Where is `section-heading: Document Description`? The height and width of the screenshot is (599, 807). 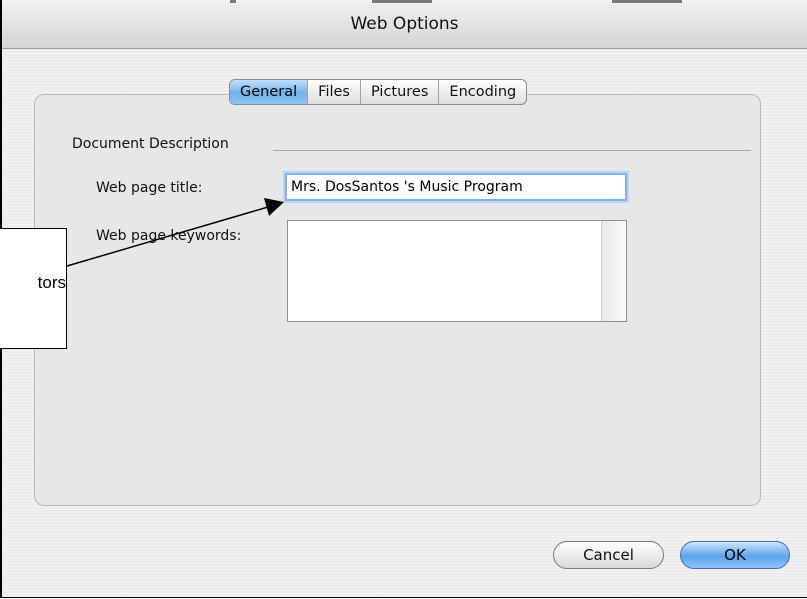 section-heading: Document Description is located at coordinates (150, 144).